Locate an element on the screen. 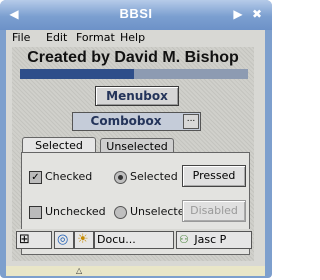 This screenshot has height=280, width=320. menubox-button: Menubox is located at coordinates (137, 96).